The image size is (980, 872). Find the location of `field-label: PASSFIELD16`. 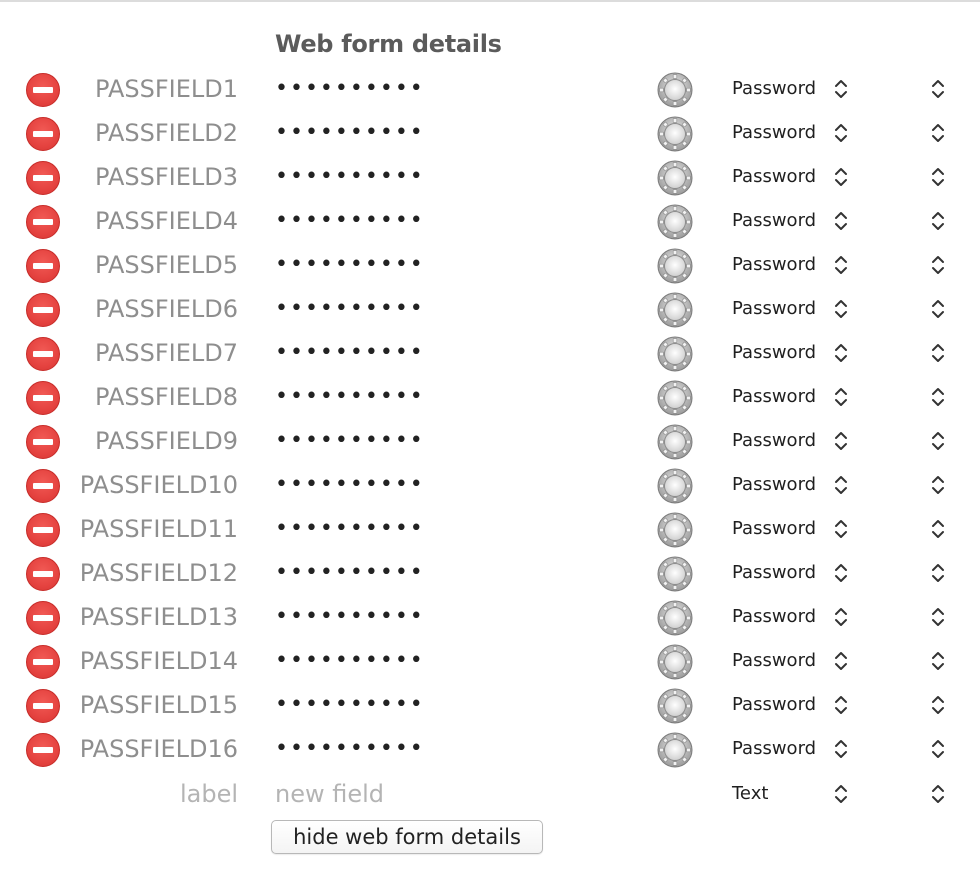

field-label: PASSFIELD16 is located at coordinates (159, 749).